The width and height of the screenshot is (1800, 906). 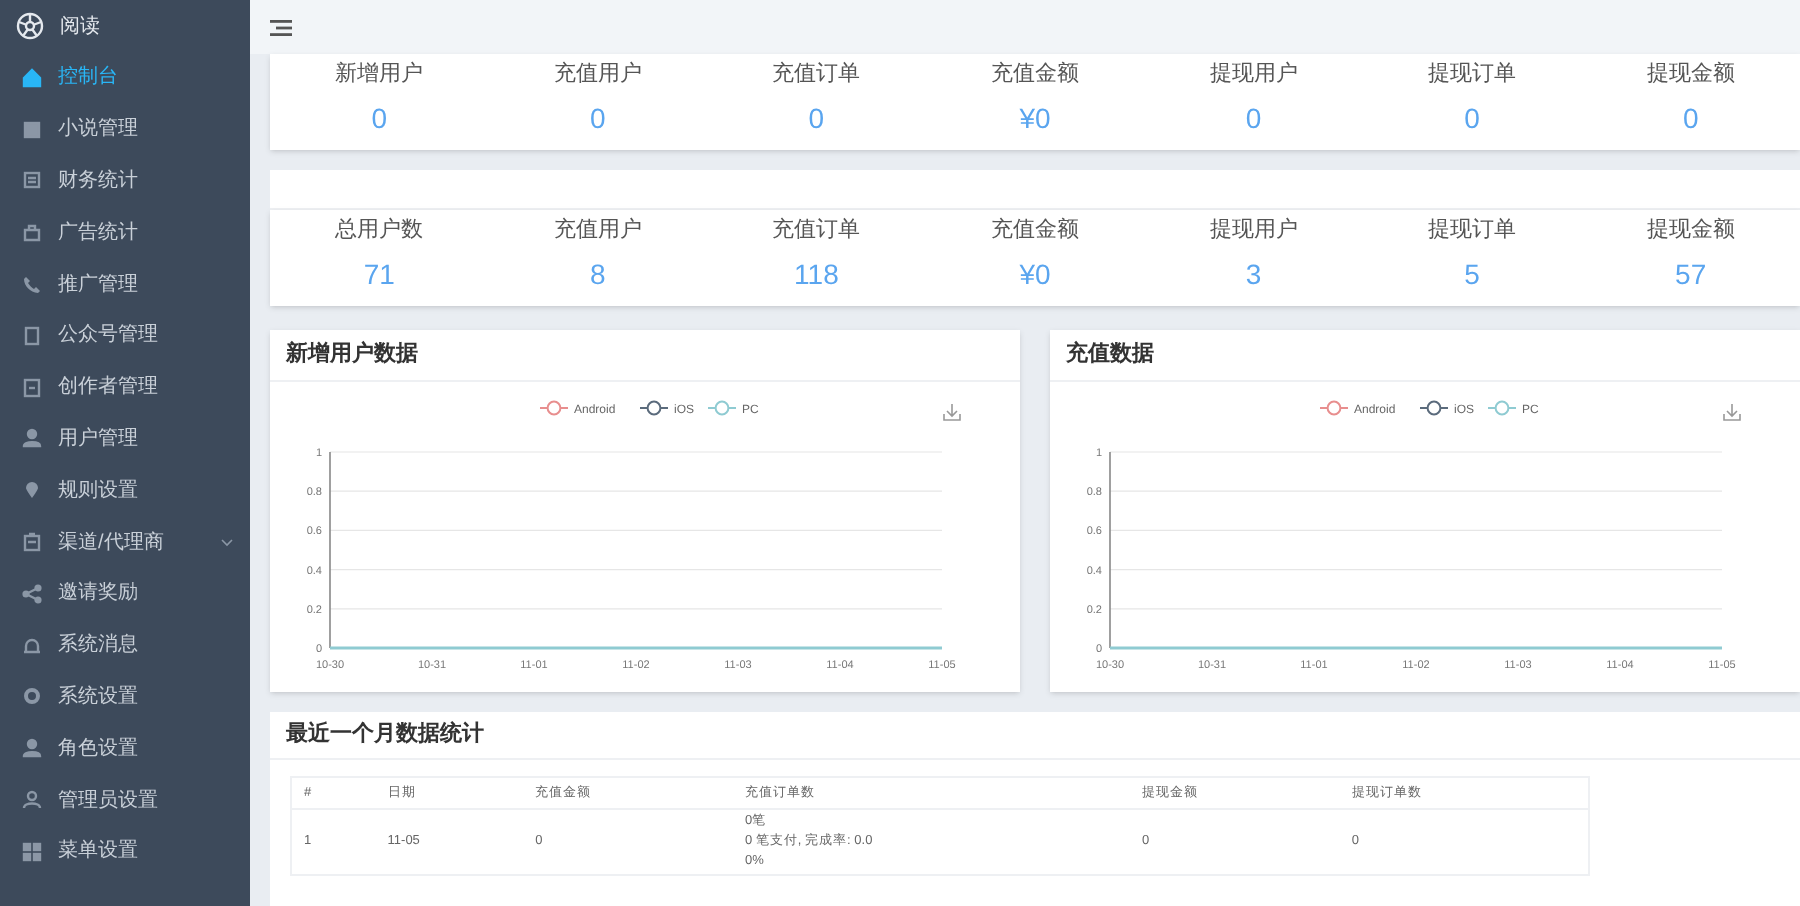 What do you see at coordinates (598, 275) in the screenshot?
I see `stat-value: 8` at bounding box center [598, 275].